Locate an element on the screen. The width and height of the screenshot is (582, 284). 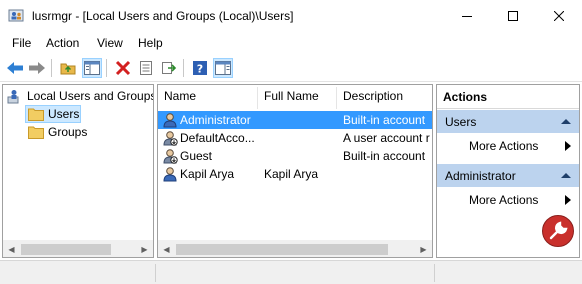
actions-title: Actions is located at coordinates (508, 97).